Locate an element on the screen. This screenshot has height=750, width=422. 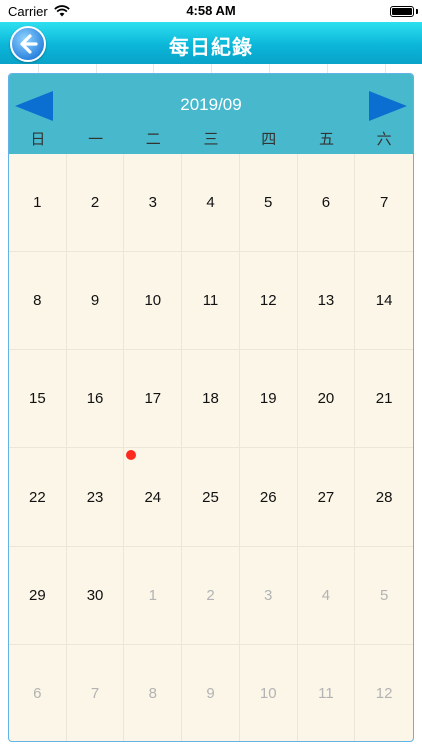
page-title: 每日紀錄 is located at coordinates (211, 48).